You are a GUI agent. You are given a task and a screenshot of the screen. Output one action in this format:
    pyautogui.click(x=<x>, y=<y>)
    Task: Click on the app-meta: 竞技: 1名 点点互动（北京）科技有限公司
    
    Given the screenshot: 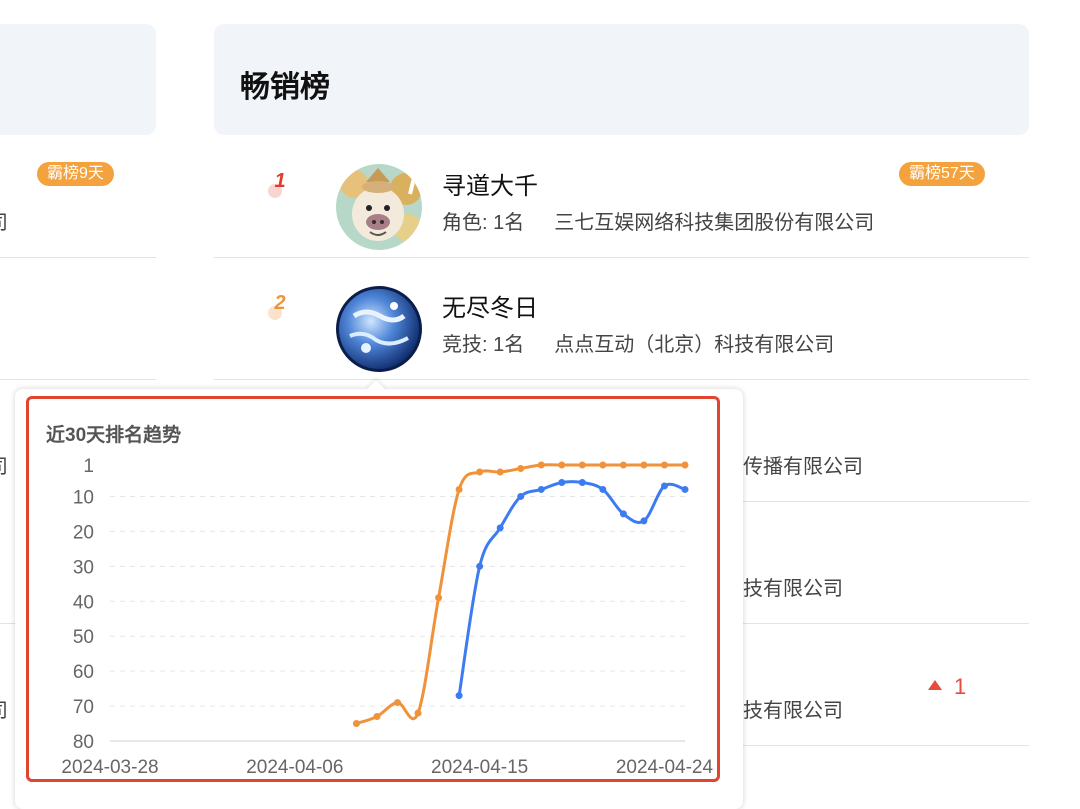 What is the action you would take?
    pyautogui.click(x=638, y=342)
    